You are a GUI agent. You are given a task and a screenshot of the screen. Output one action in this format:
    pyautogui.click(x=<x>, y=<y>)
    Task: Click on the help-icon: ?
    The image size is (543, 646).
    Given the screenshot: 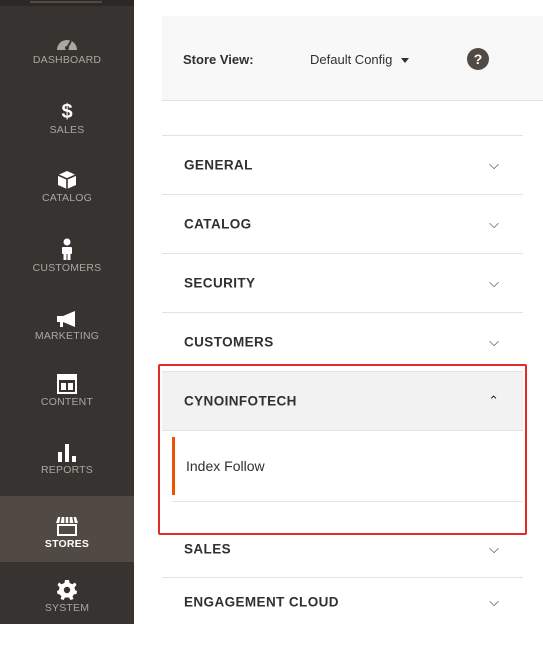 What is the action you would take?
    pyautogui.click(x=478, y=59)
    